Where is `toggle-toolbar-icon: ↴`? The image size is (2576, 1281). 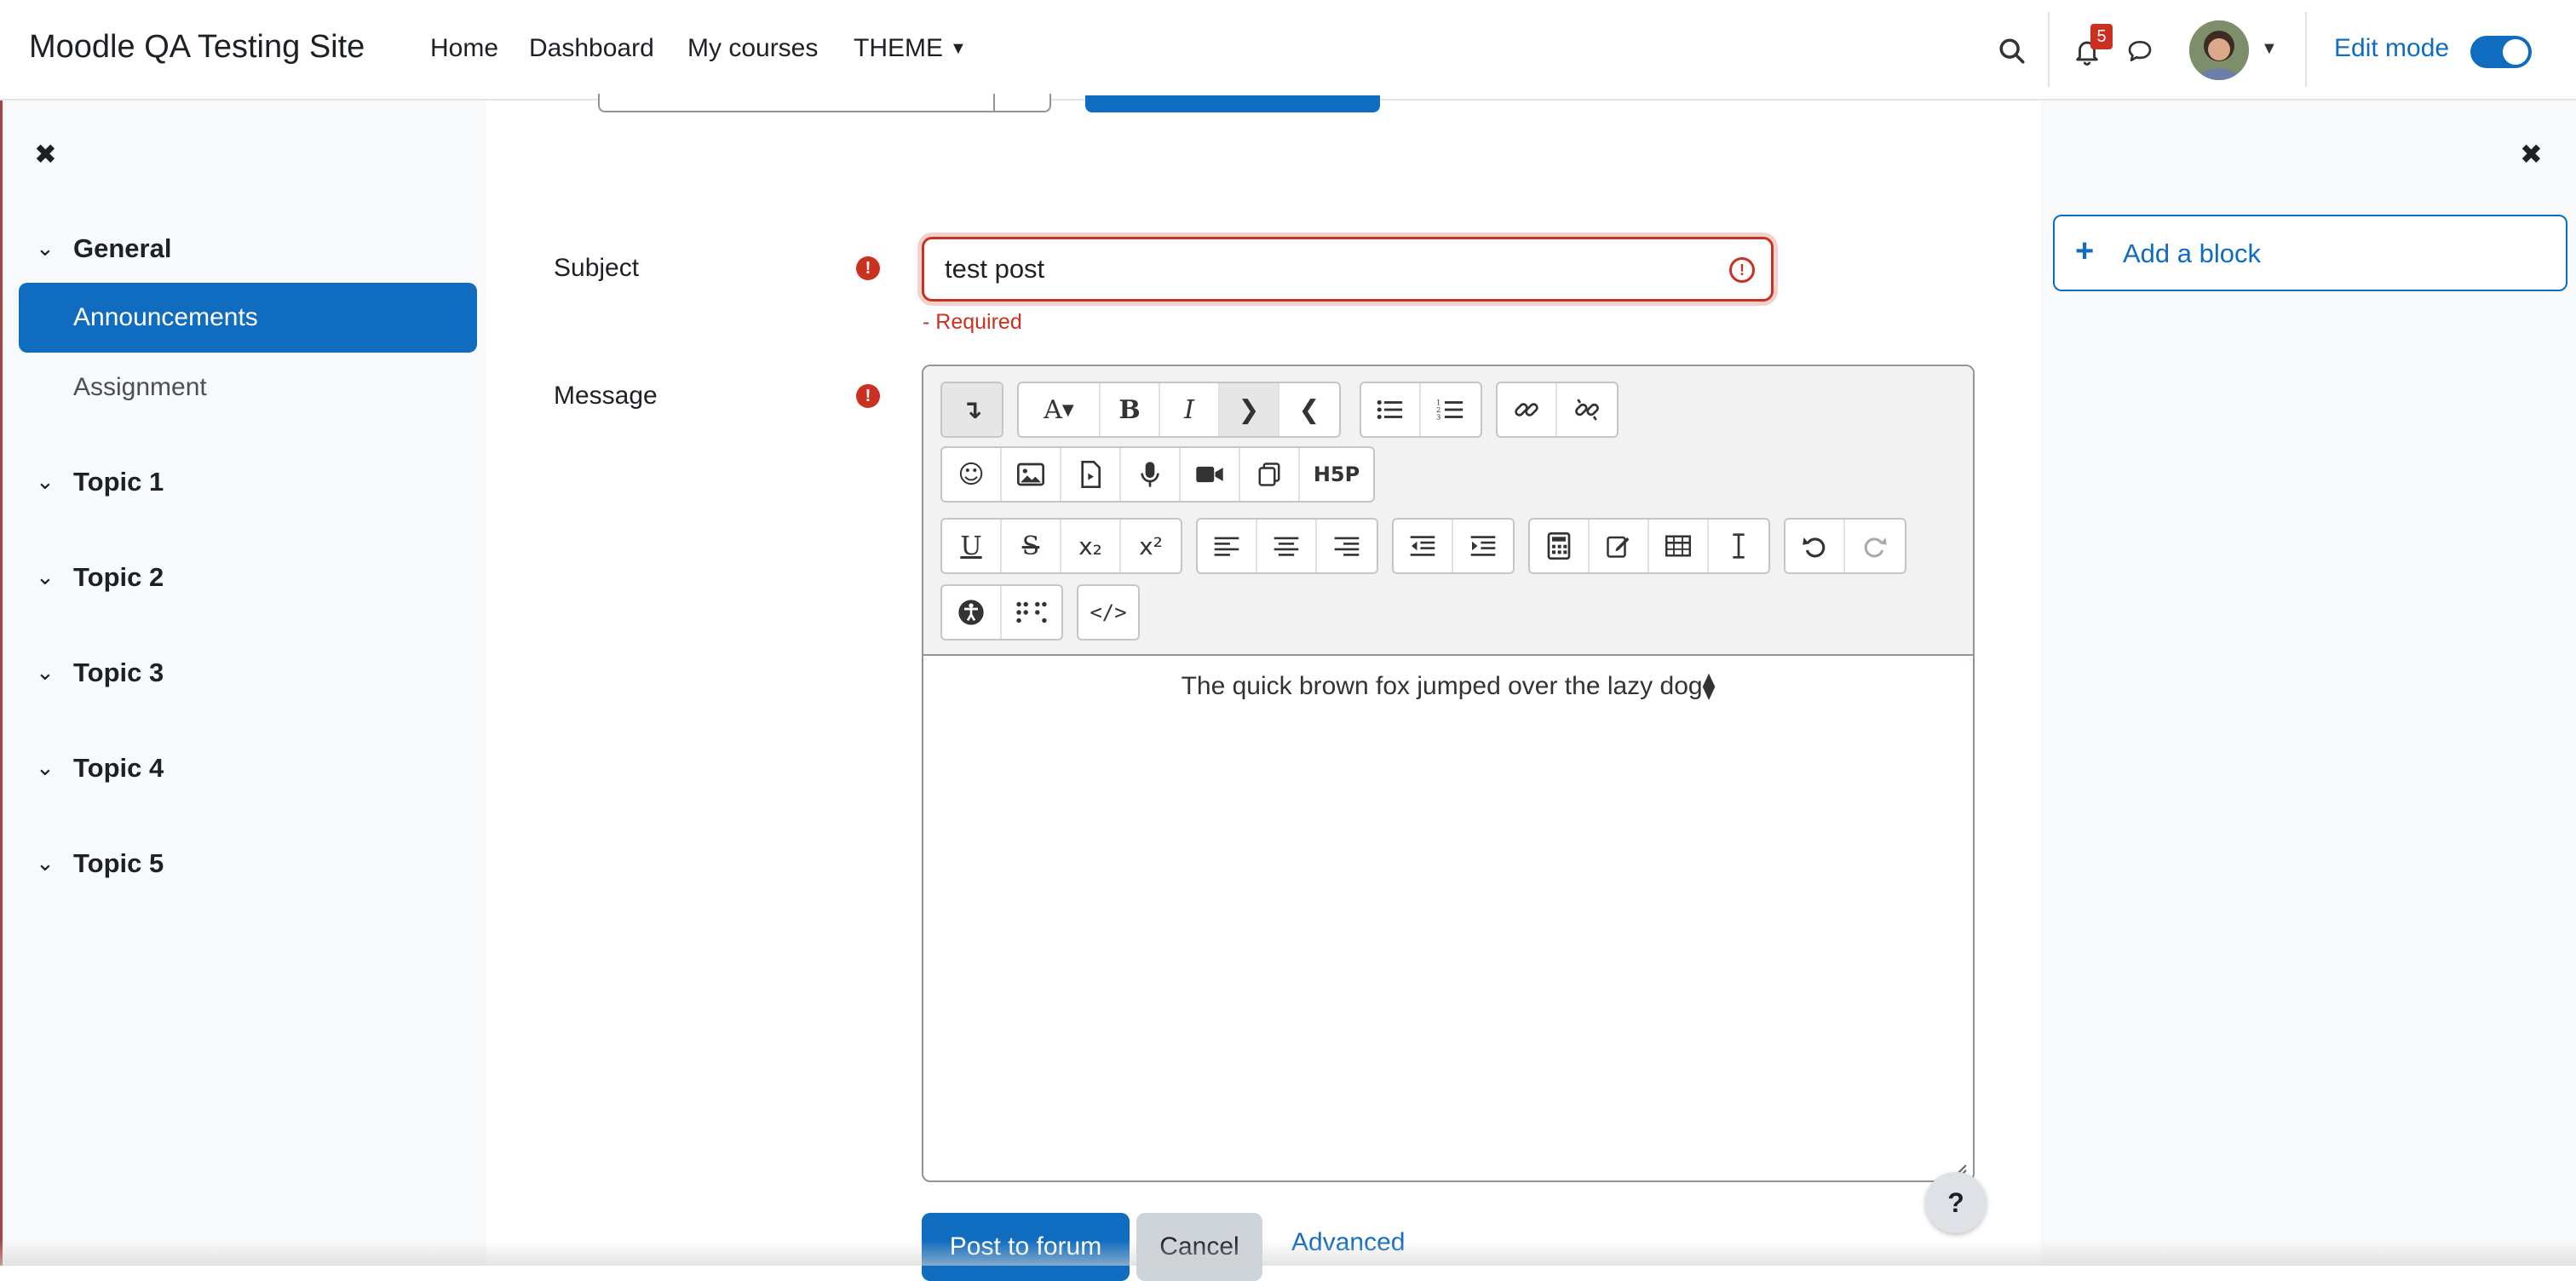
toggle-toolbar-icon: ↴ is located at coordinates (972, 409).